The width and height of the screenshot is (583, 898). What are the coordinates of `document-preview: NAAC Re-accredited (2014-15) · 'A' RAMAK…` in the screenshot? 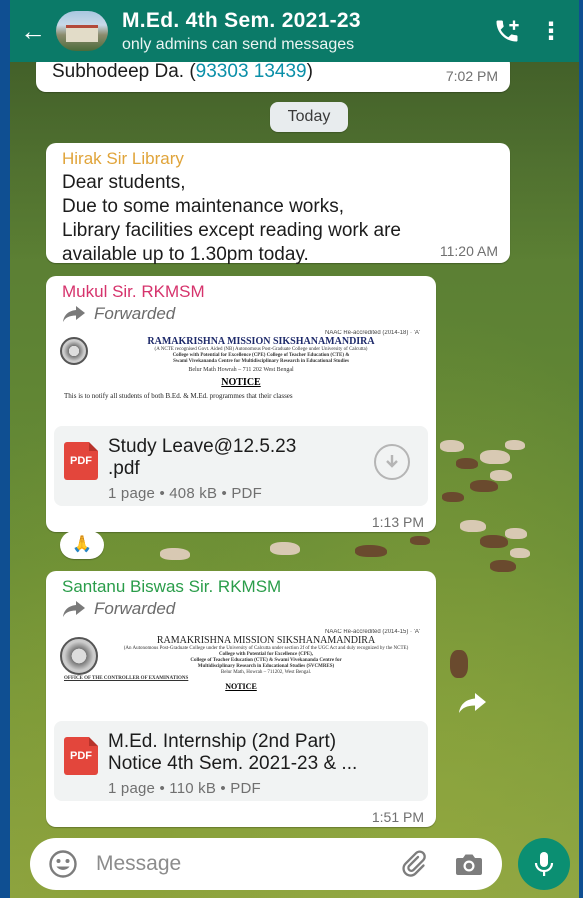 It's located at (241, 675).